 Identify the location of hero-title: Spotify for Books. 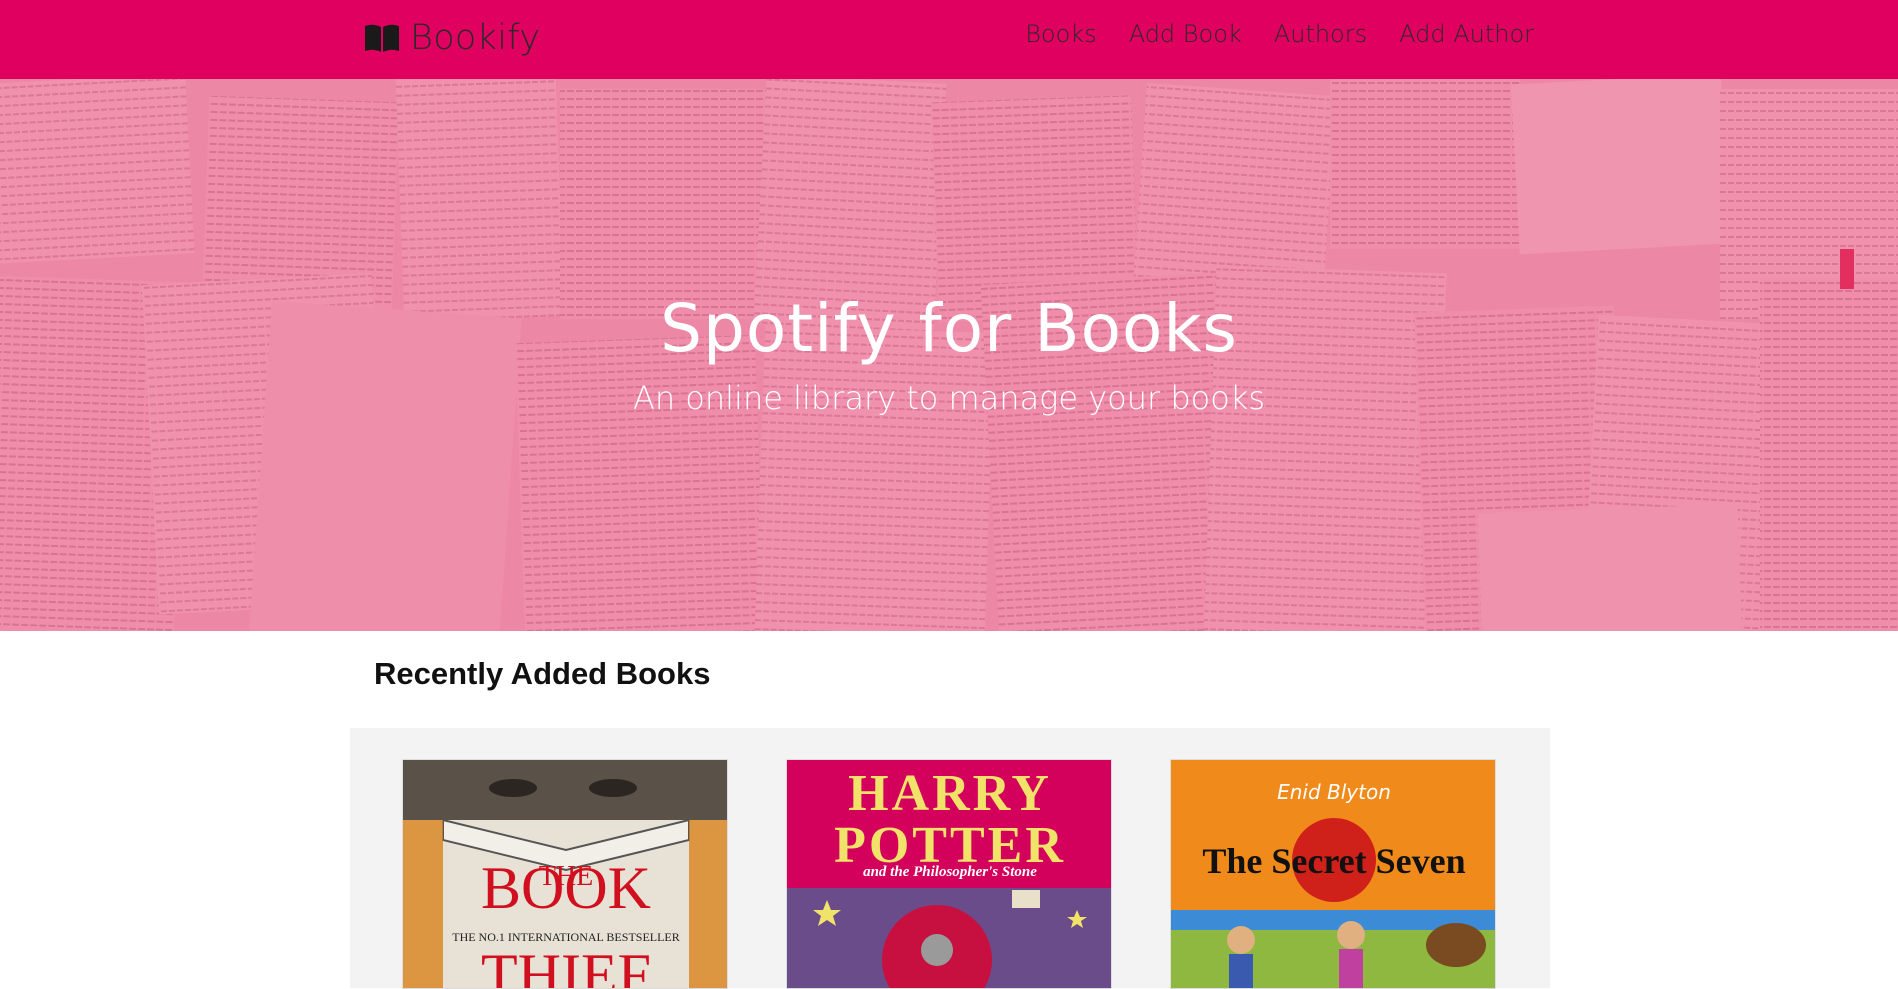
(949, 328).